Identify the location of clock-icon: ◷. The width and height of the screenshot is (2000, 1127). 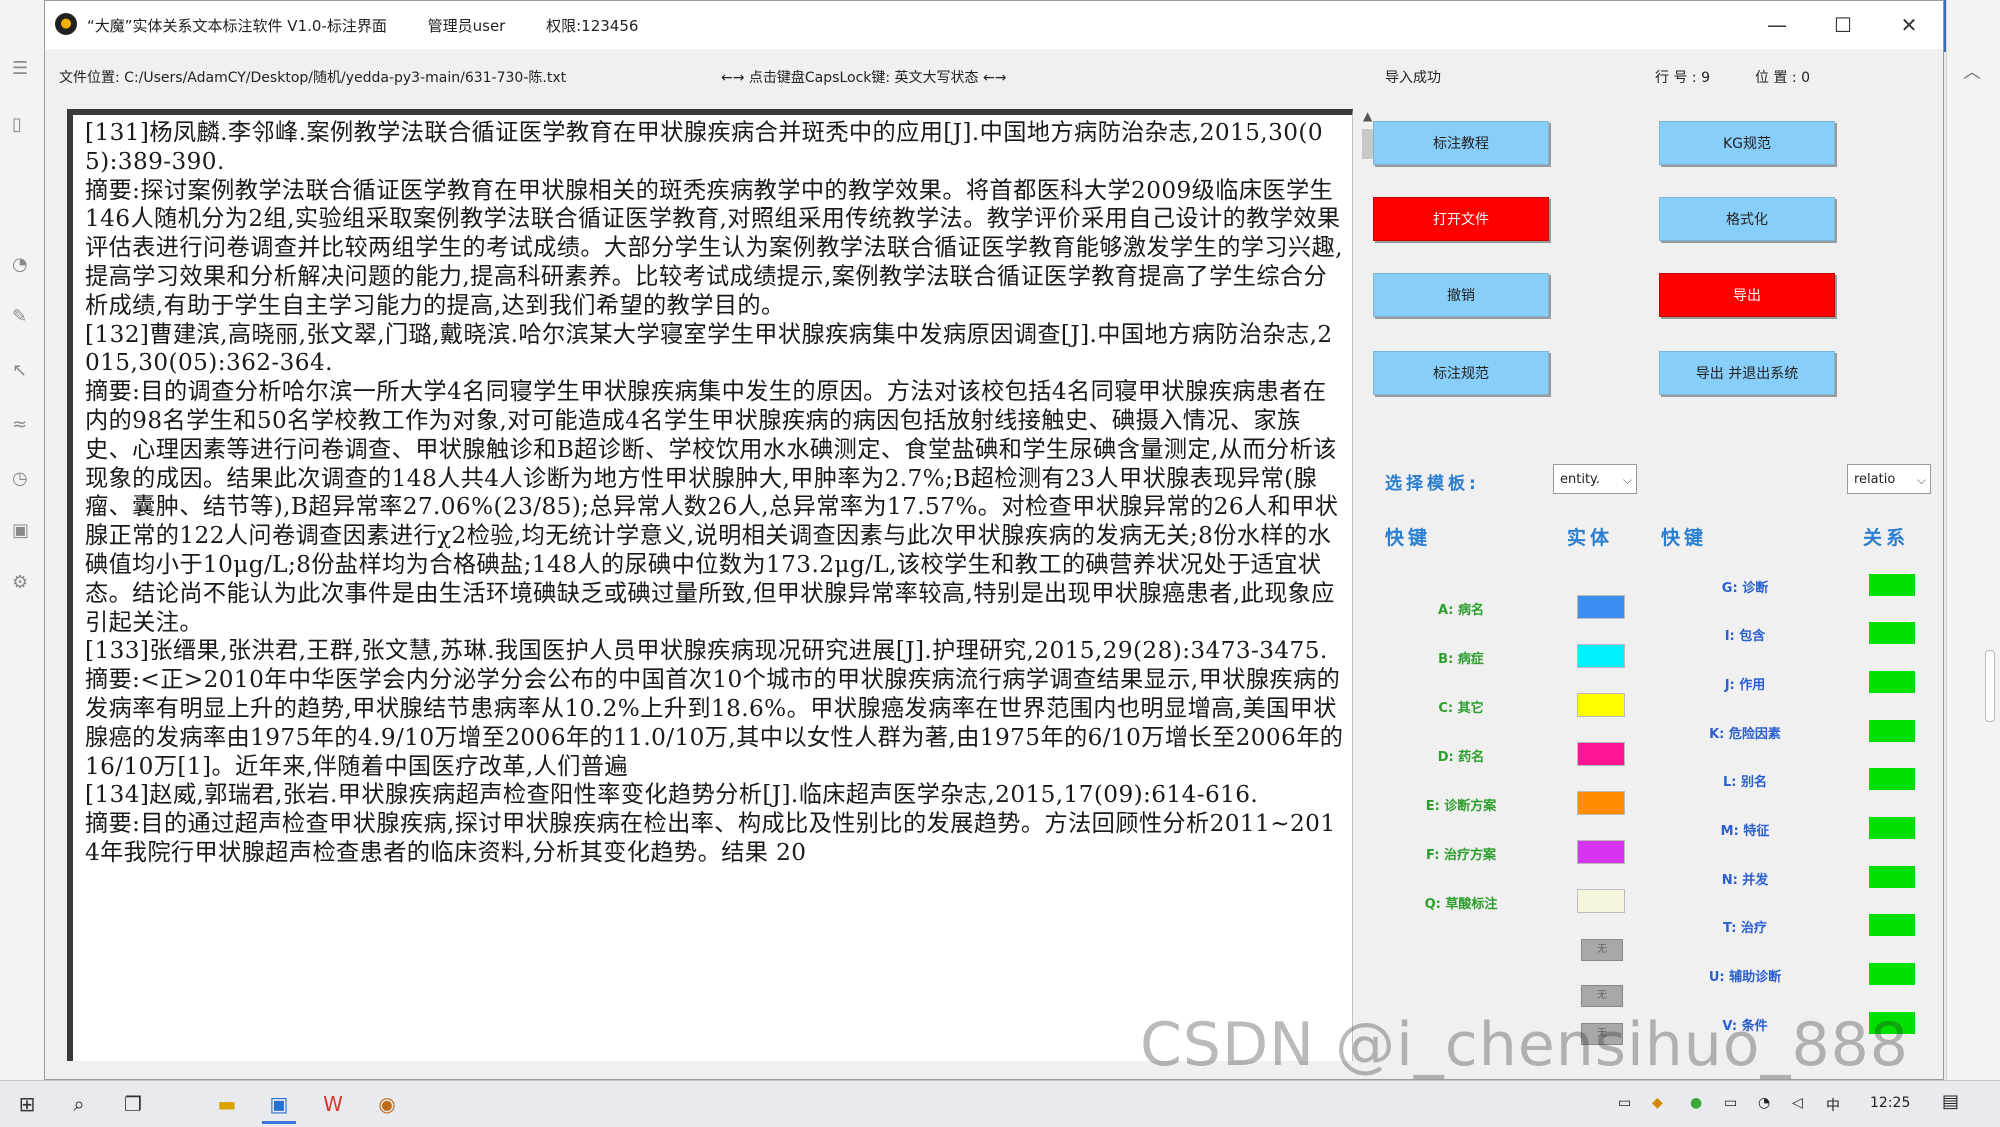
(20, 478).